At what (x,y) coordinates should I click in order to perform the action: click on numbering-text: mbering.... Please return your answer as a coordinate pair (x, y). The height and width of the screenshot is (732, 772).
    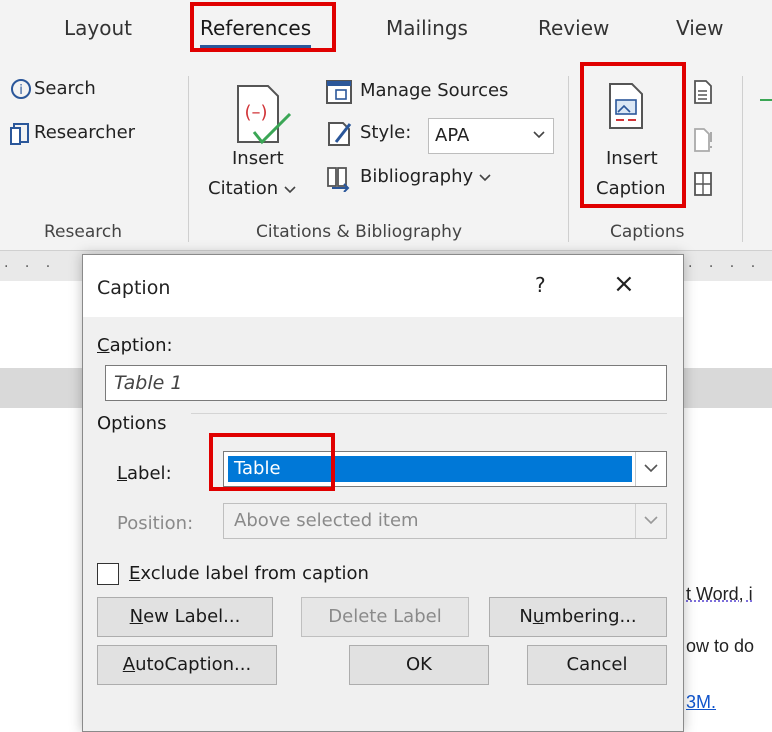
    Looking at the image, I should click on (590, 616).